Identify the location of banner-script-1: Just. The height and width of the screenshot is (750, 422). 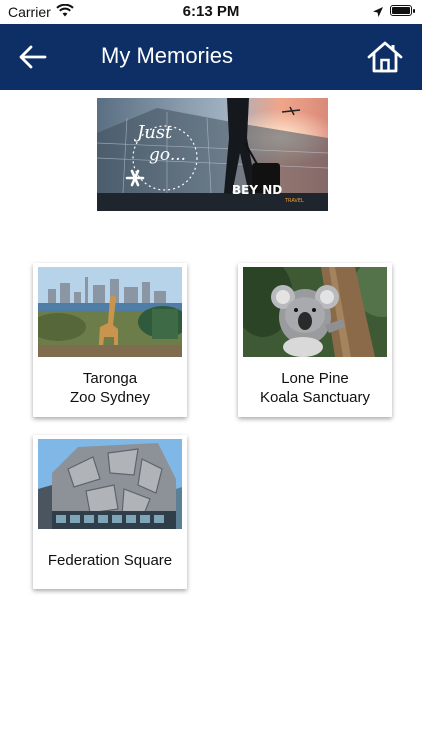
(153, 132).